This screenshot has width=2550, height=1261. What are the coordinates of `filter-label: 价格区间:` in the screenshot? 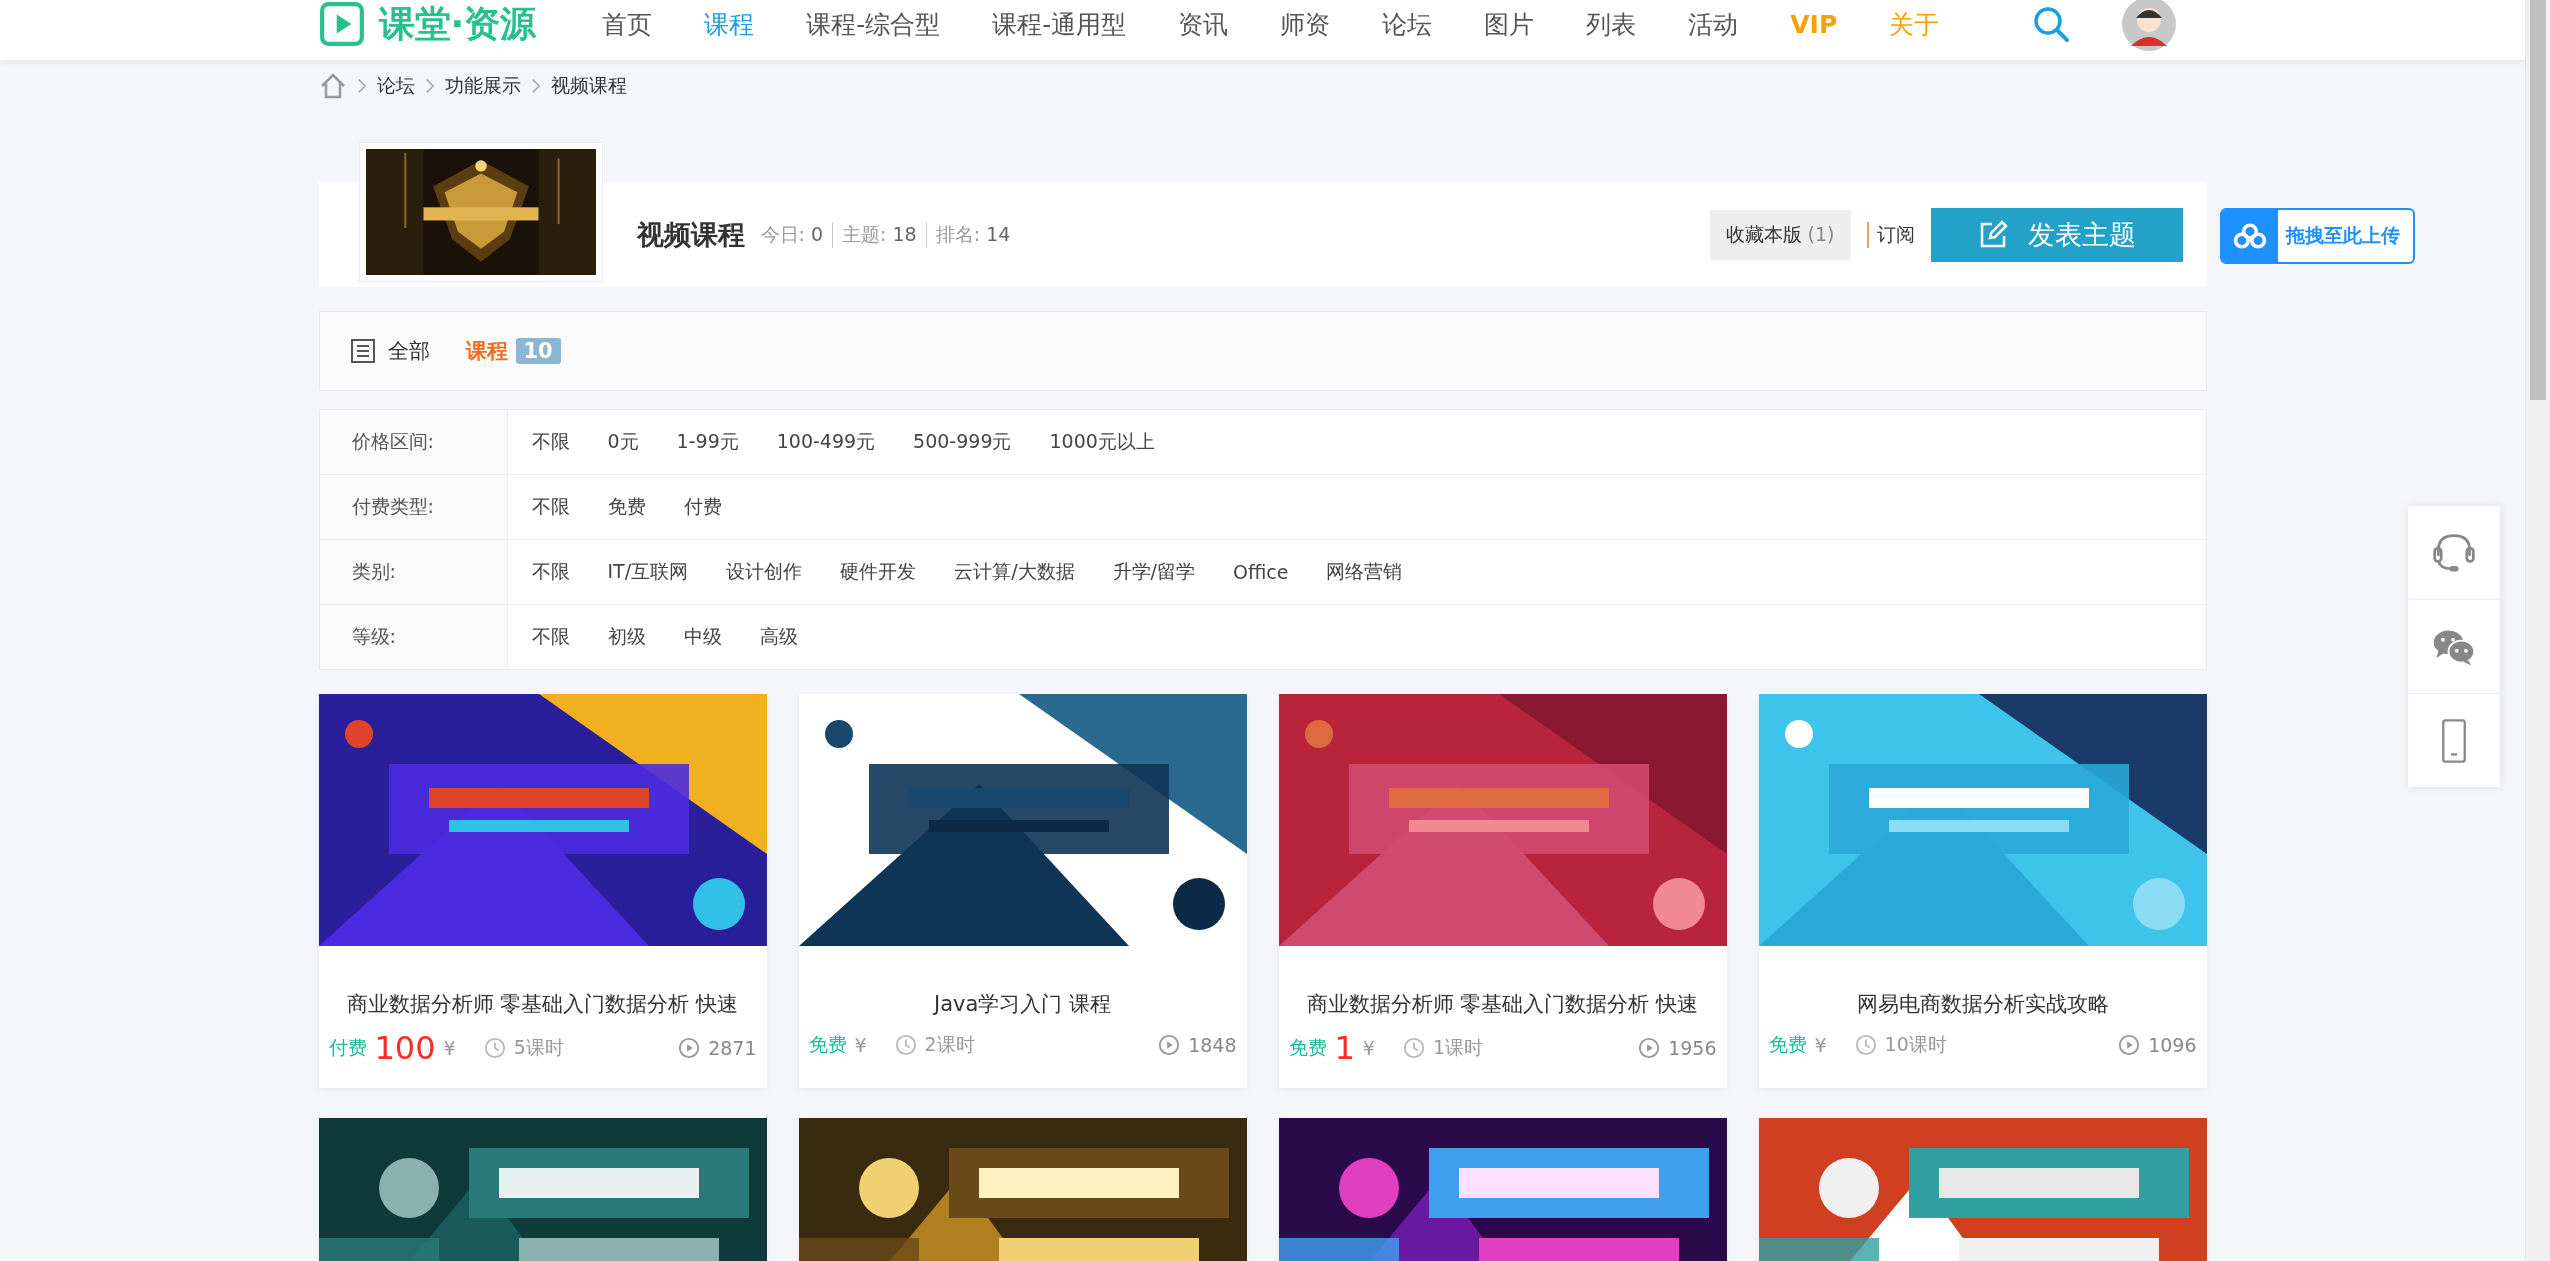 It's located at (413, 442).